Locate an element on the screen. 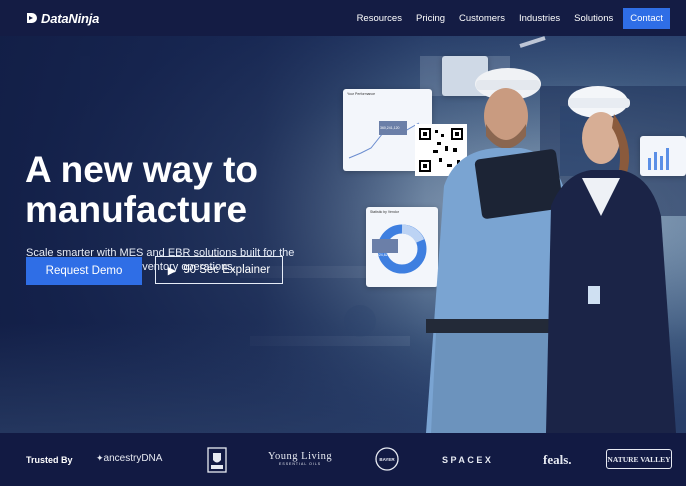 The height and width of the screenshot is (486, 686). nav-pricing: Pricing is located at coordinates (430, 18).